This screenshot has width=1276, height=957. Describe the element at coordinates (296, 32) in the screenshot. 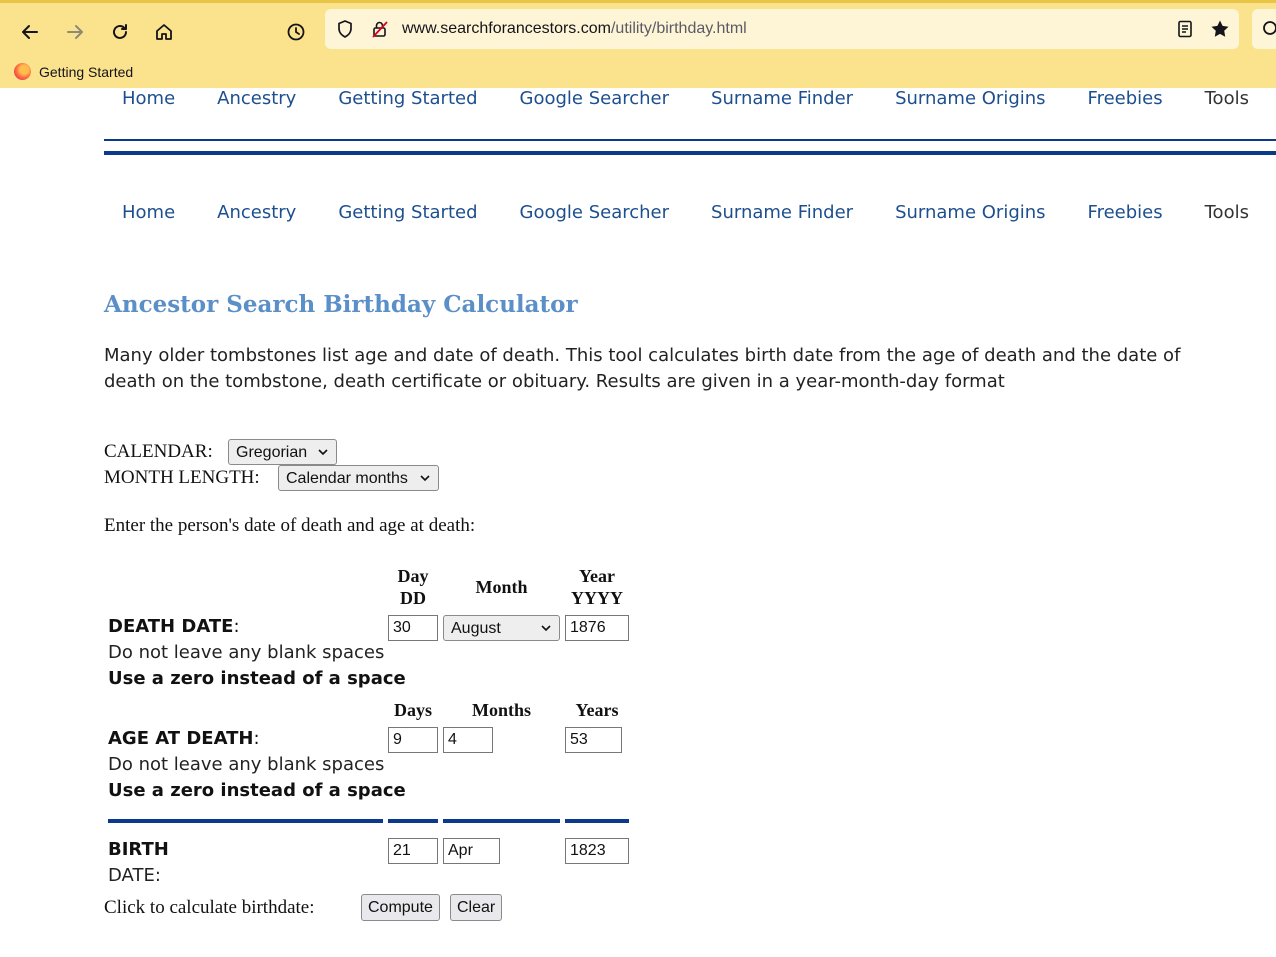

I see `history-clock-icon` at that location.